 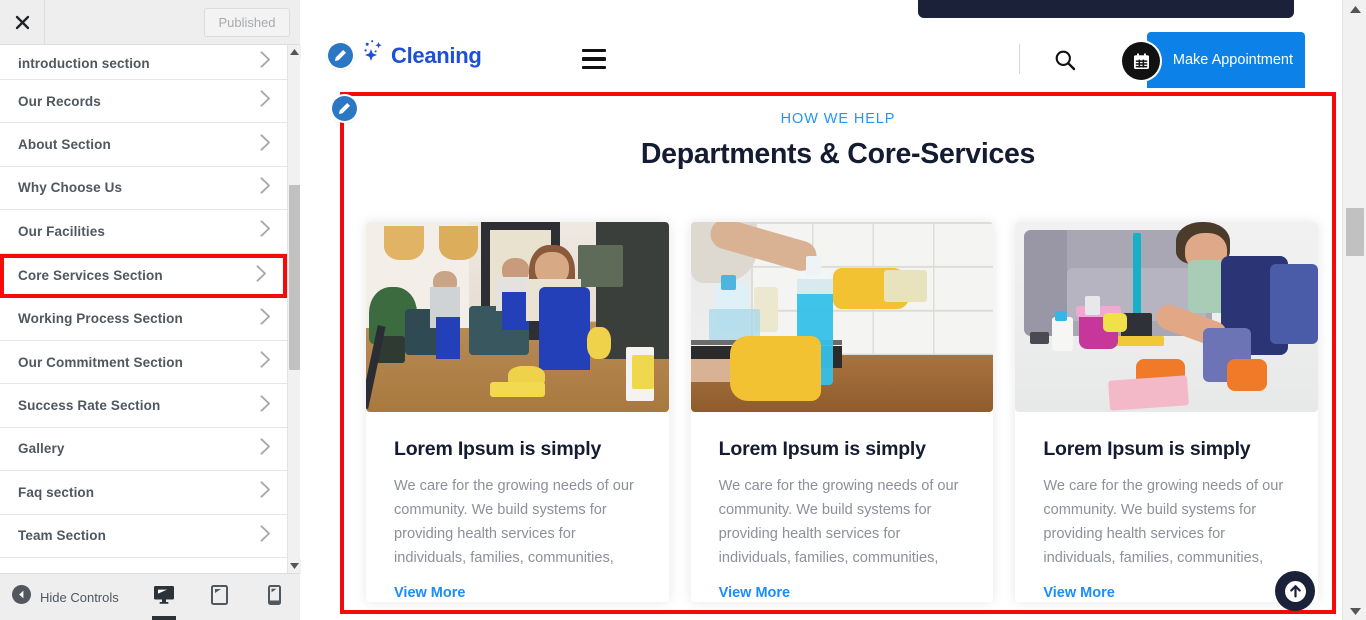 I want to click on chevron-left-circle-icon, so click(x=21, y=597).